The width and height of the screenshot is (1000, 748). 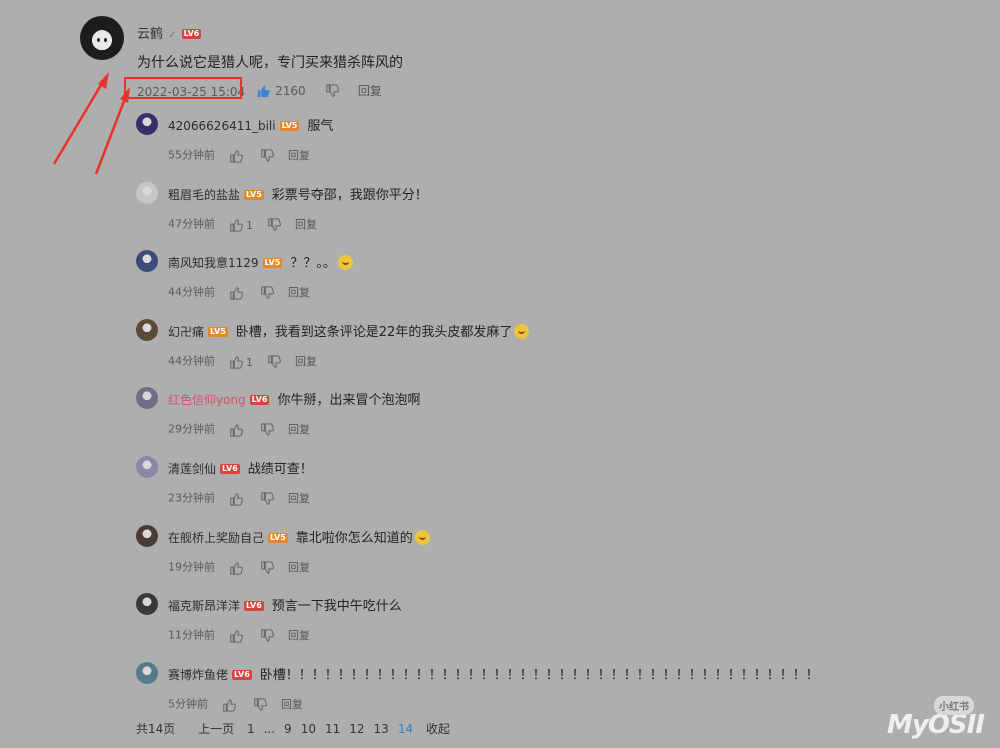 What do you see at coordinates (198, 675) in the screenshot?
I see `reply-username: 赛博炸鱼佬` at bounding box center [198, 675].